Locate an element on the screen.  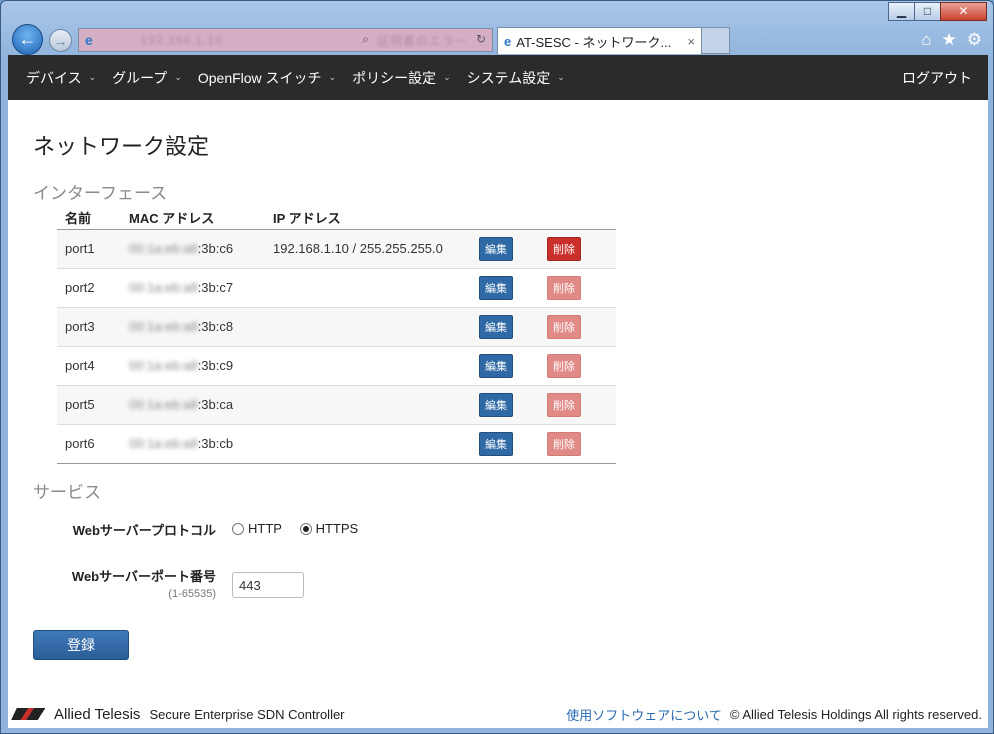
mac-tail: :3b:cb is located at coordinates (215, 443).